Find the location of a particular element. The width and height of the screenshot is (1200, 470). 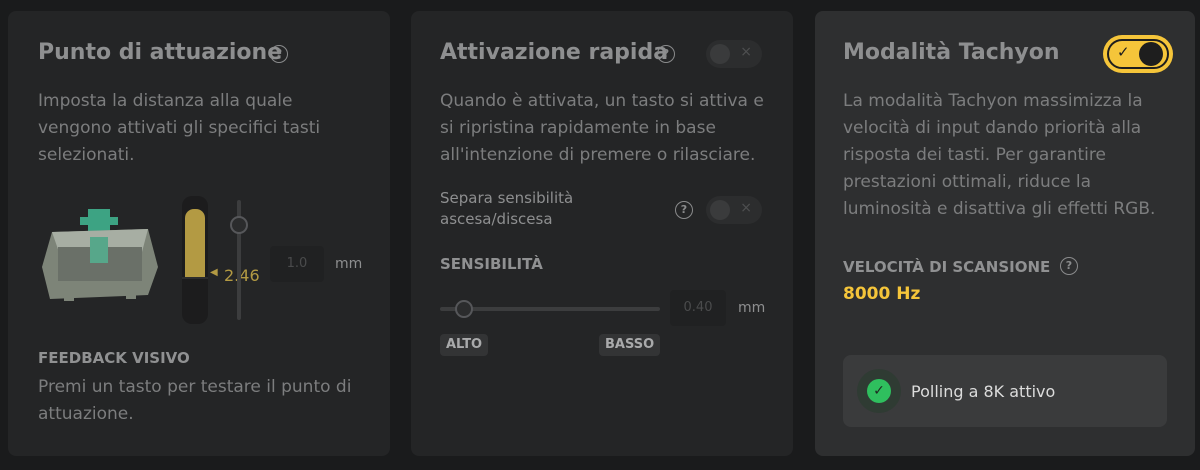

actuation-pointer-icon: ◀ is located at coordinates (214, 272).